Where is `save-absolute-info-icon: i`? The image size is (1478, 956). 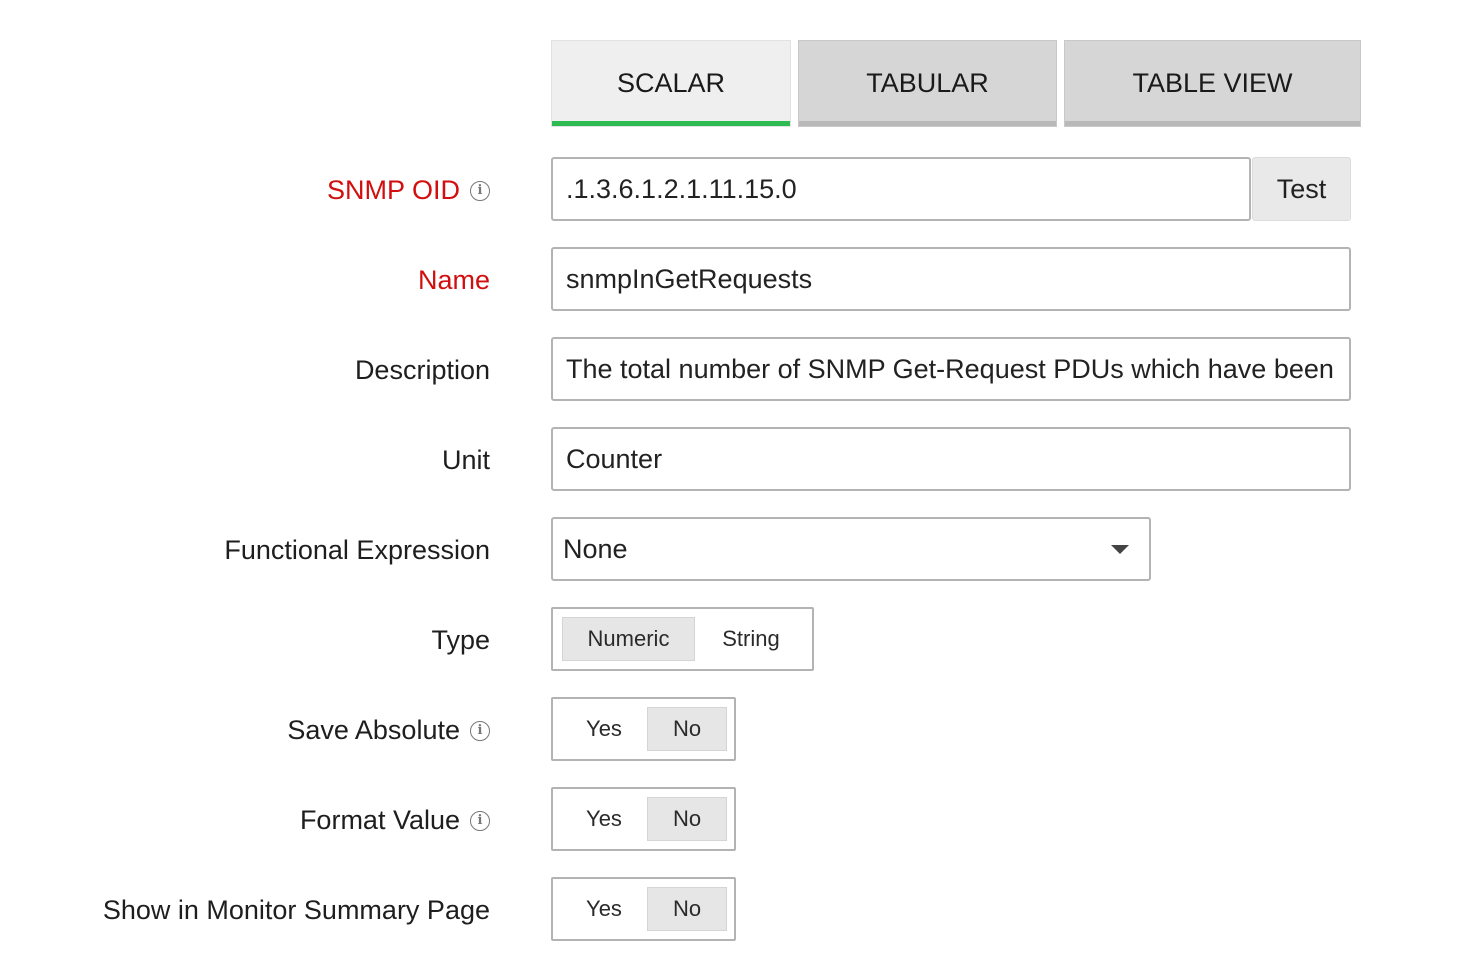
save-absolute-info-icon: i is located at coordinates (480, 730).